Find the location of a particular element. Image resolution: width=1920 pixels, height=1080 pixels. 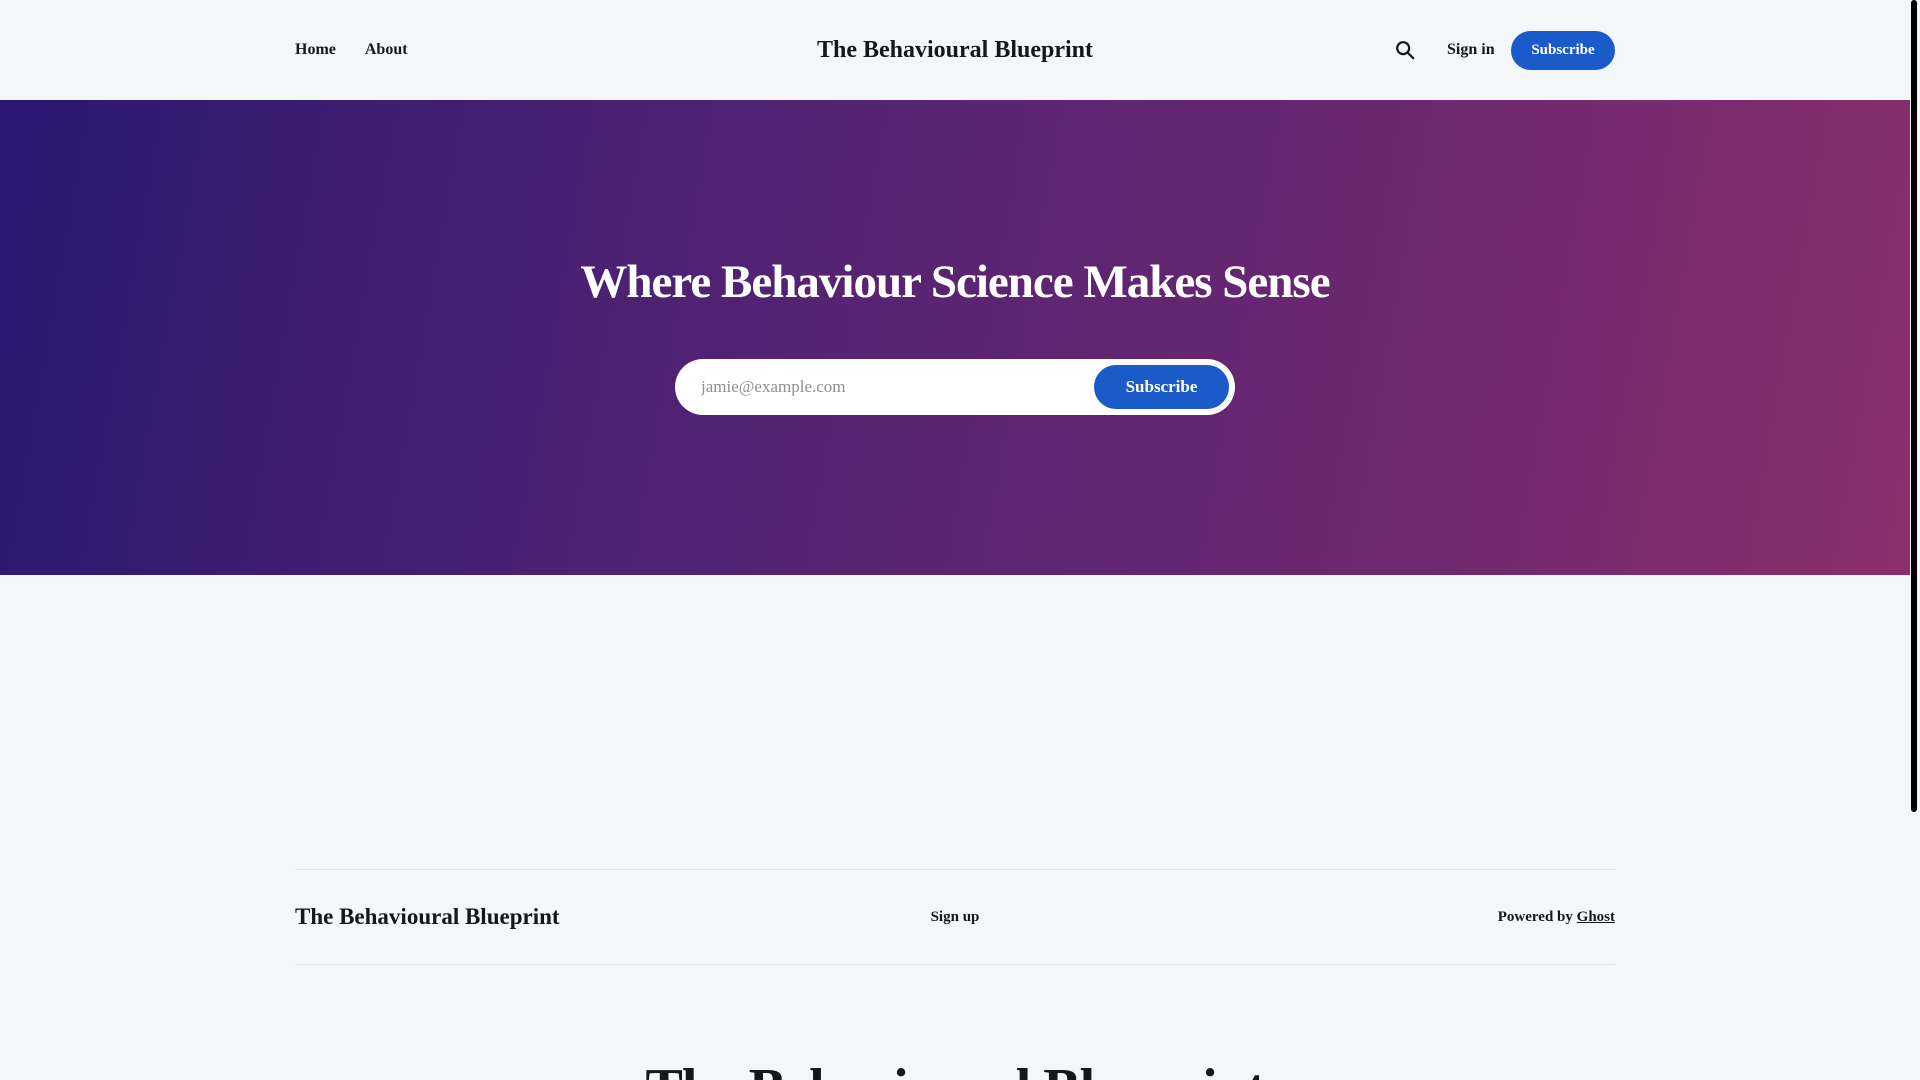

site-title-link: The Behavioural Blueprint is located at coordinates (955, 50).